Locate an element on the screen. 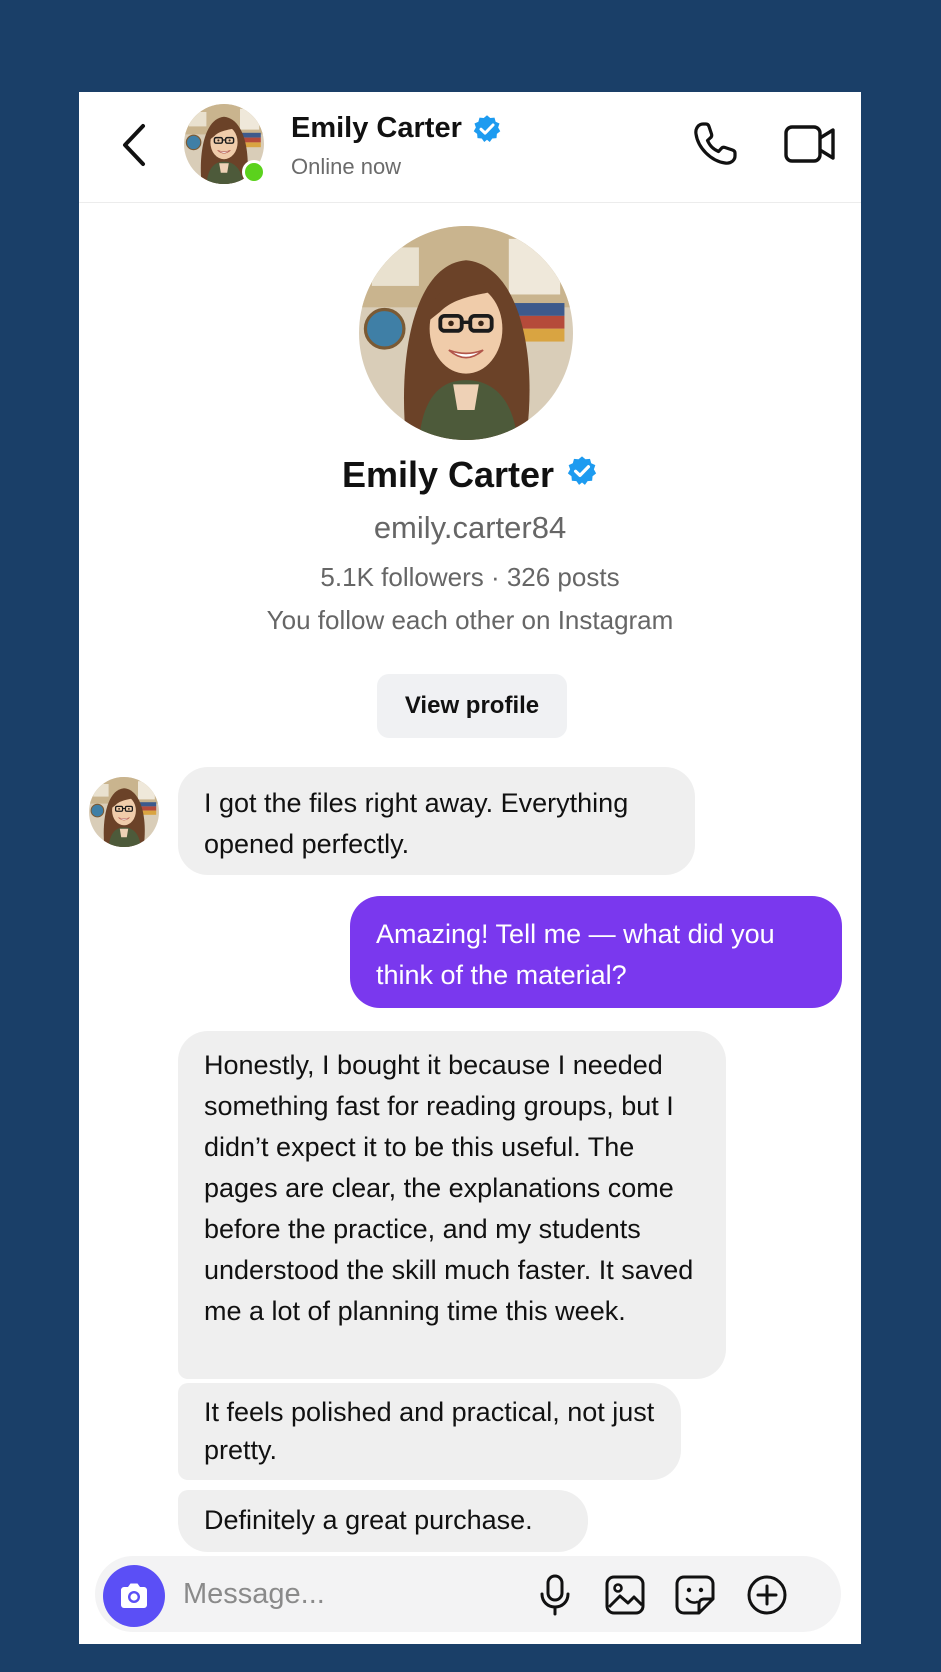  video-camera-icon is located at coordinates (809, 144).